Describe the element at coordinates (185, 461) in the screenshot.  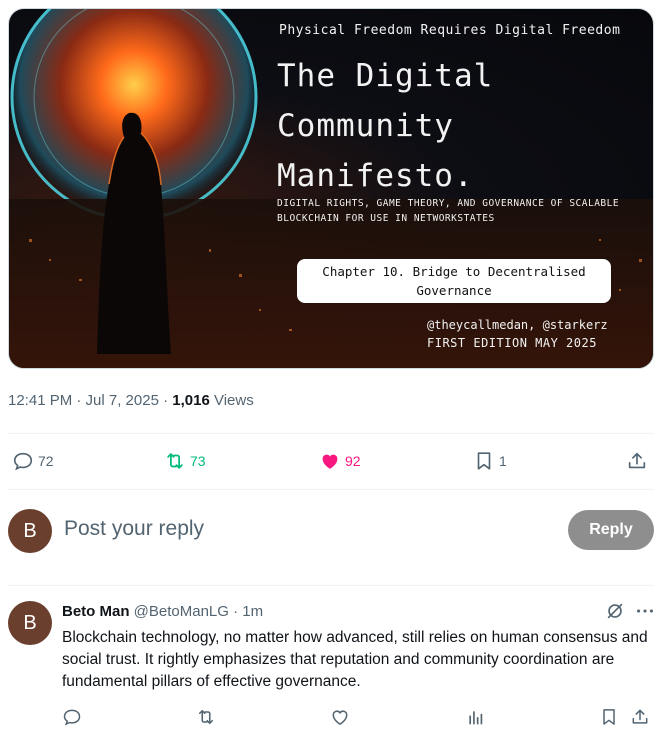
I see `repost-action: 73` at that location.